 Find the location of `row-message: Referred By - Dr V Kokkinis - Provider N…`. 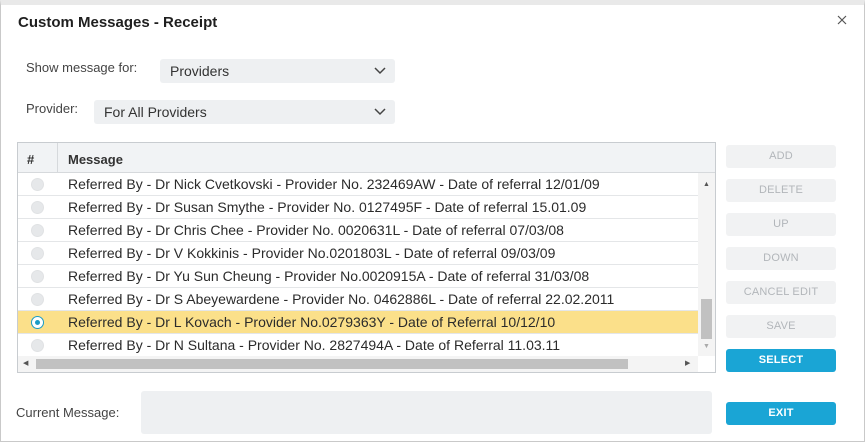

row-message: Referred By - Dr V Kokkinis - Provider N… is located at coordinates (312, 253).